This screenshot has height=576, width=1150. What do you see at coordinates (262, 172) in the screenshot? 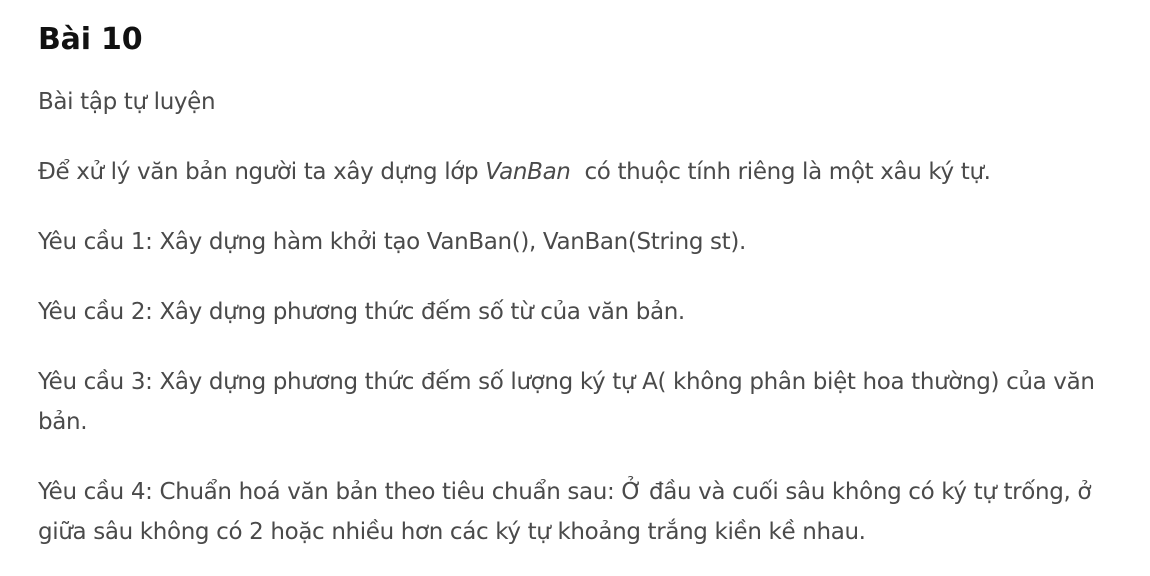
I see `intro-text-before: Để xử lý văn bản người ta xây dựng lớp` at bounding box center [262, 172].